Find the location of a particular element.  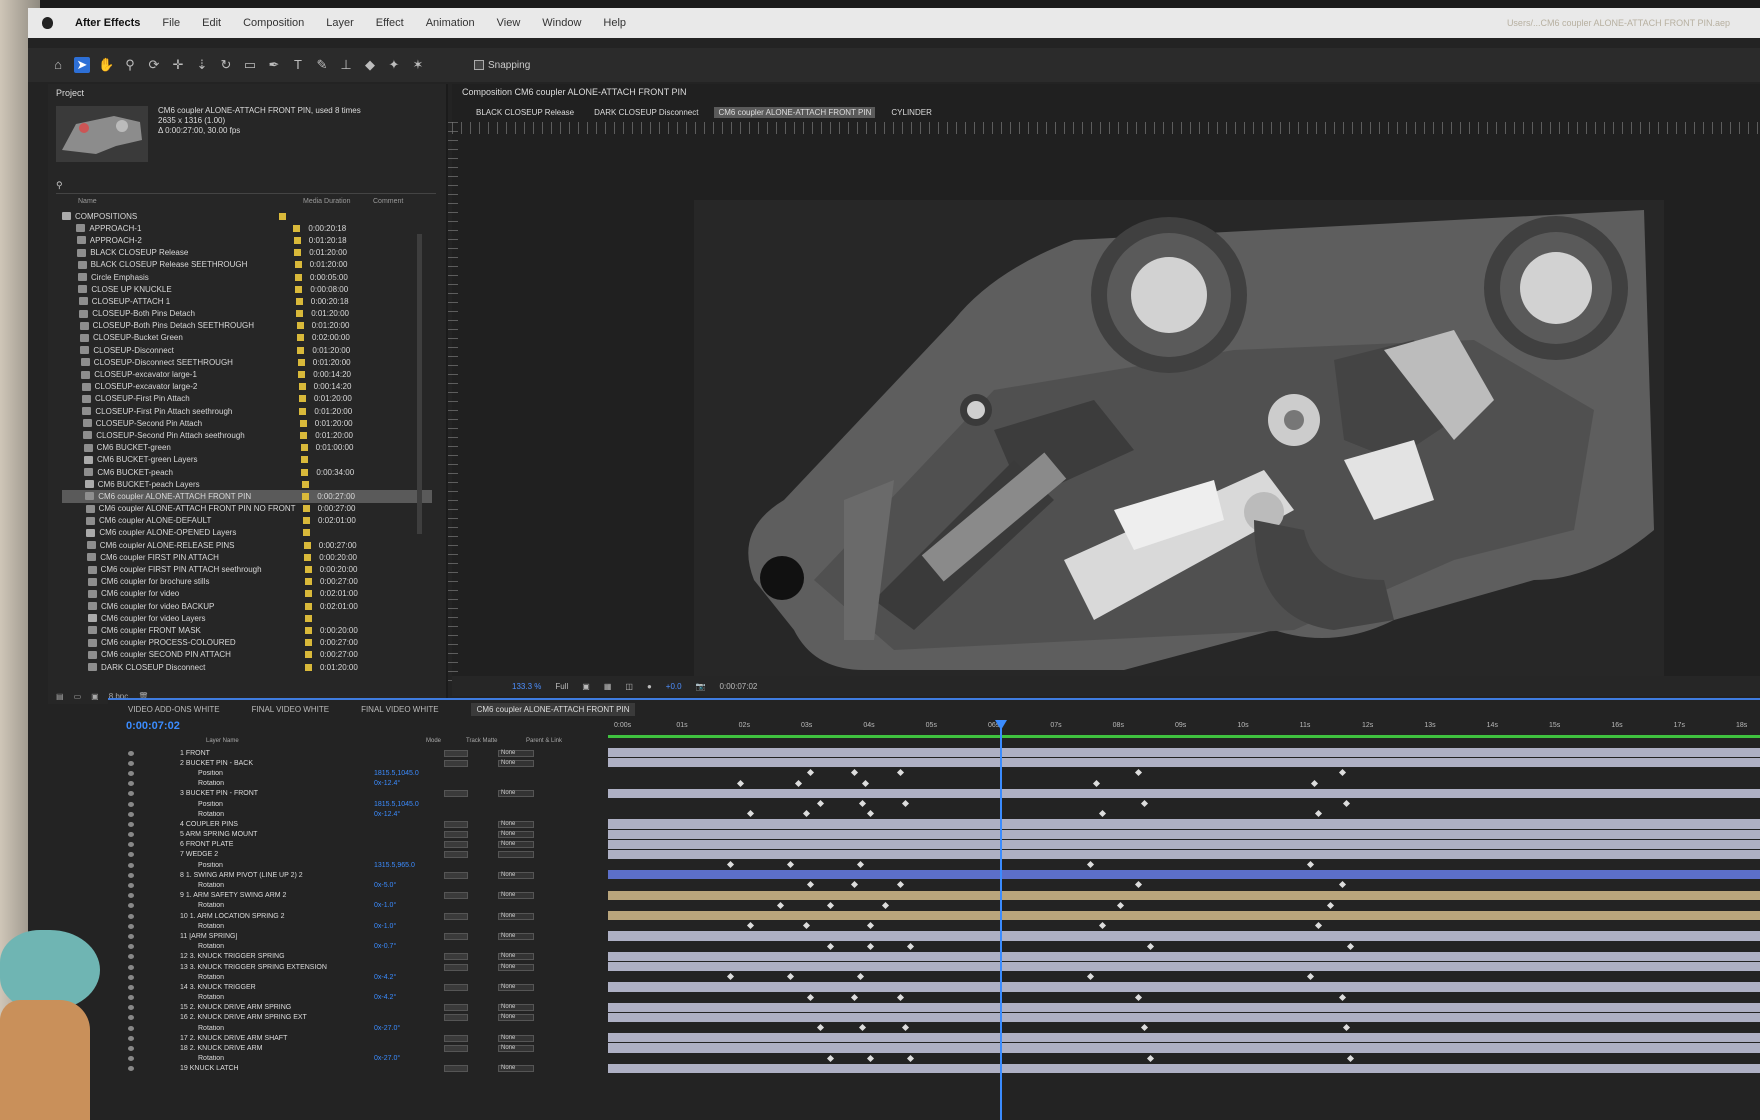

layer-row: 17 2. KNUCK DRIVE ARM SHAFT None is located at coordinates (368, 1038).